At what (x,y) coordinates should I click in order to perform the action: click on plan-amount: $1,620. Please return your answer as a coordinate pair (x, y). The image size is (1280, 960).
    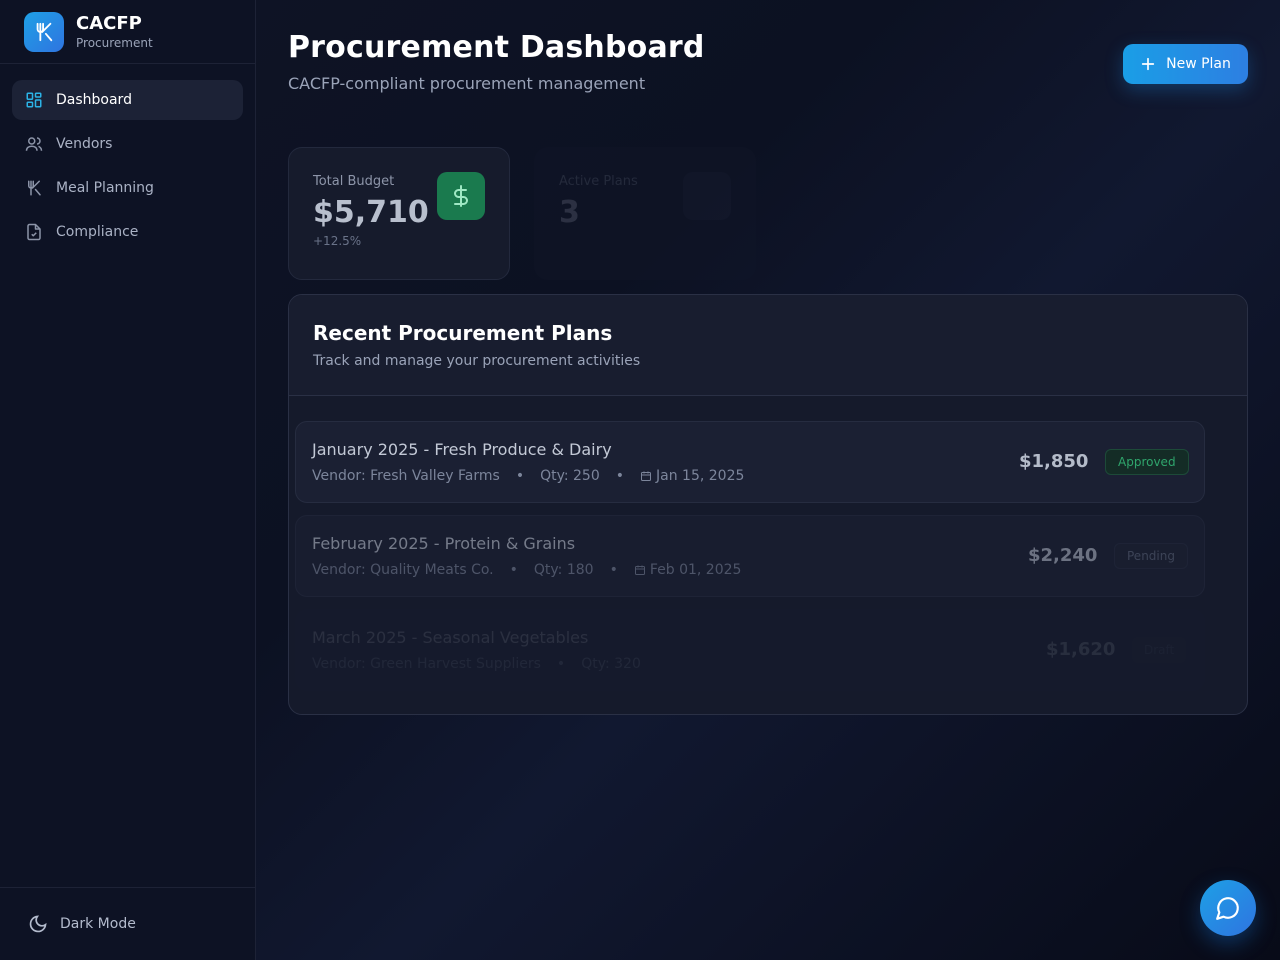
    Looking at the image, I should click on (1081, 649).